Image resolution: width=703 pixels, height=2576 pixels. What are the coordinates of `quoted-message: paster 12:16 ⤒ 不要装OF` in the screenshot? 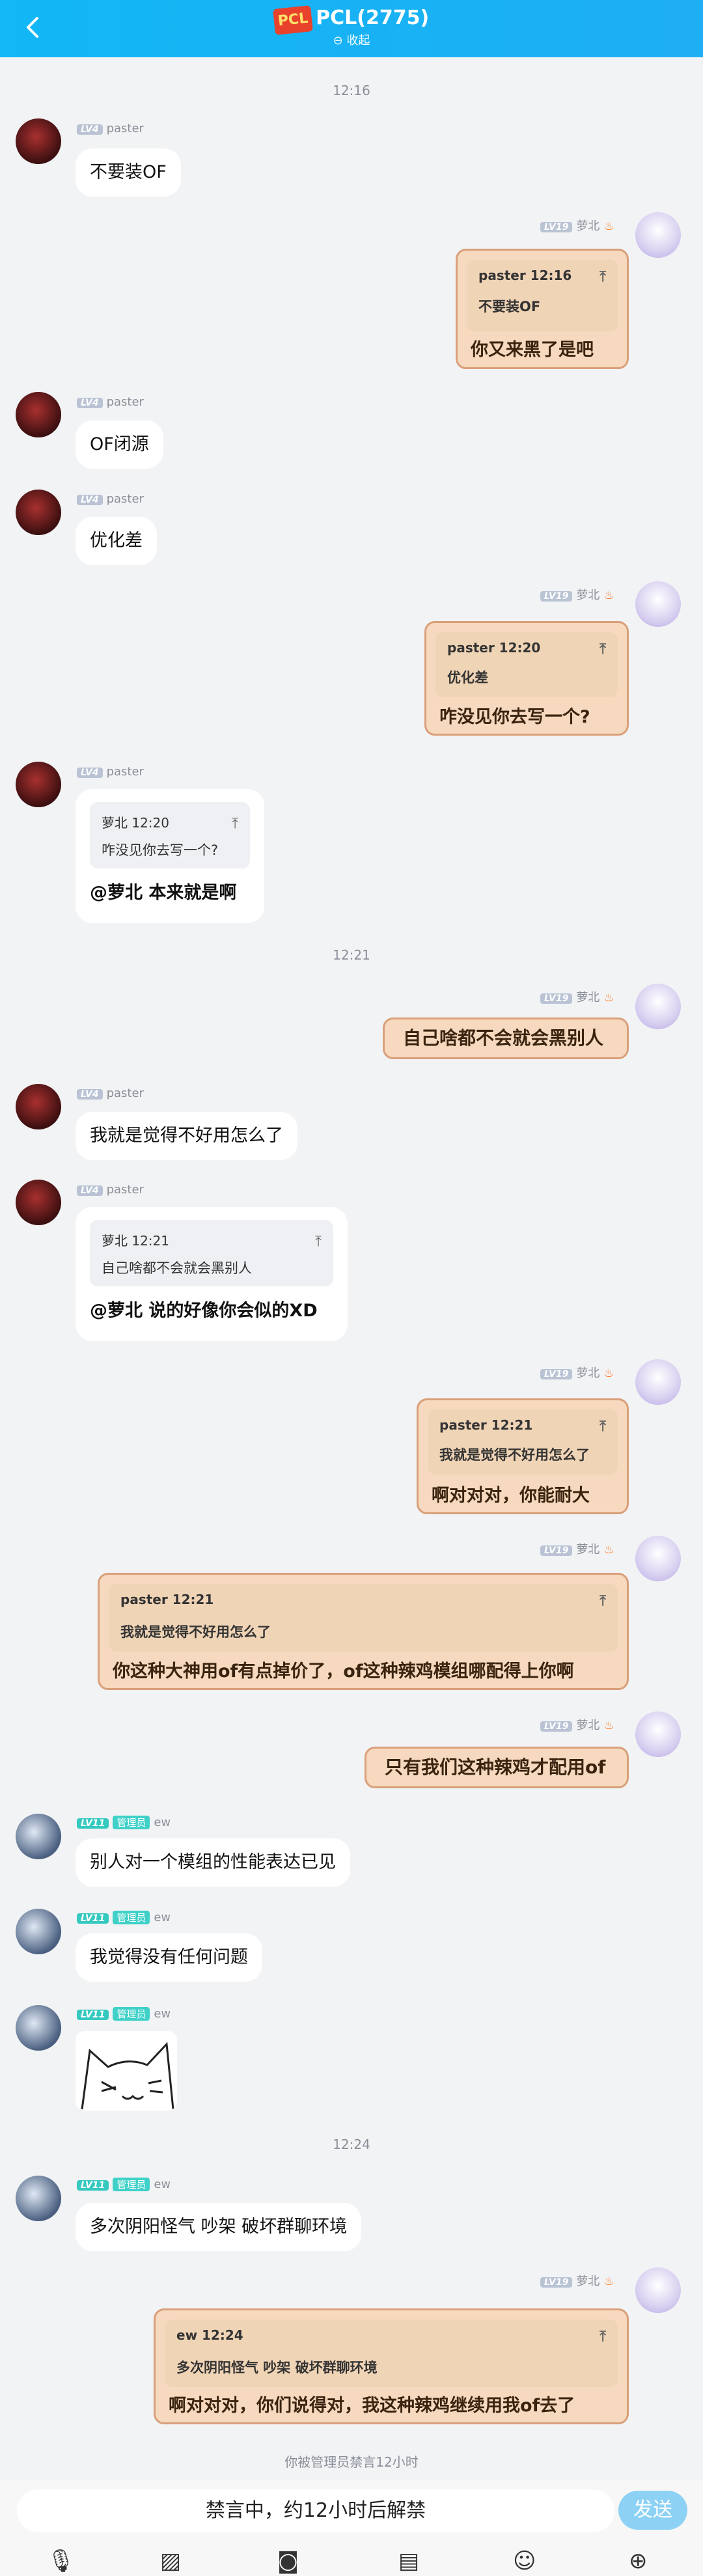 It's located at (542, 295).